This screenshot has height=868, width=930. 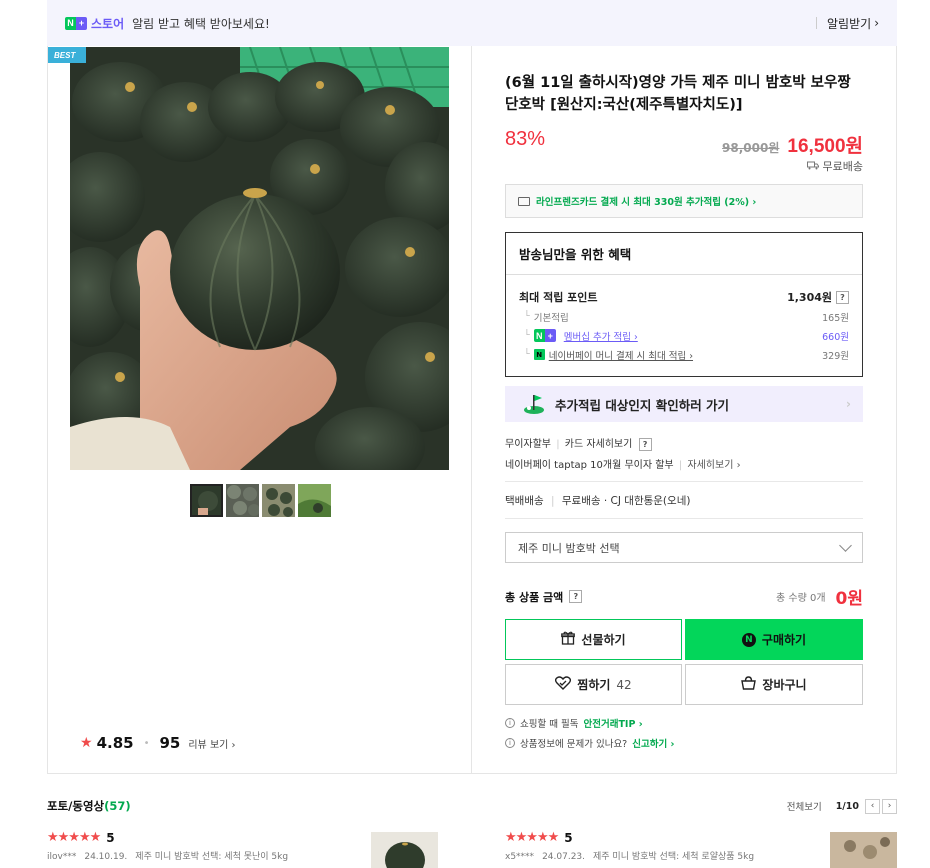 What do you see at coordinates (534, 404) in the screenshot?
I see `golf-flag-icon` at bounding box center [534, 404].